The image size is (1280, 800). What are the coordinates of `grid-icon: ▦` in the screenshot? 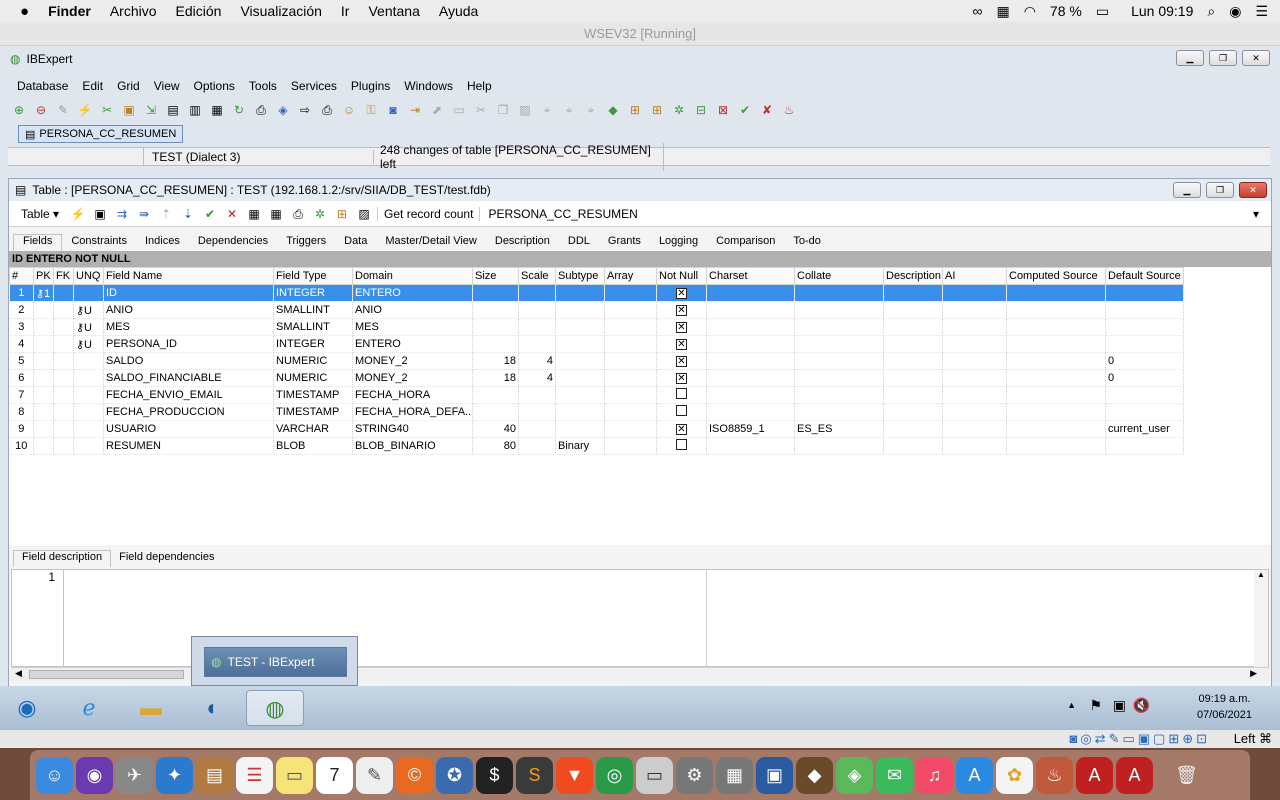 It's located at (254, 214).